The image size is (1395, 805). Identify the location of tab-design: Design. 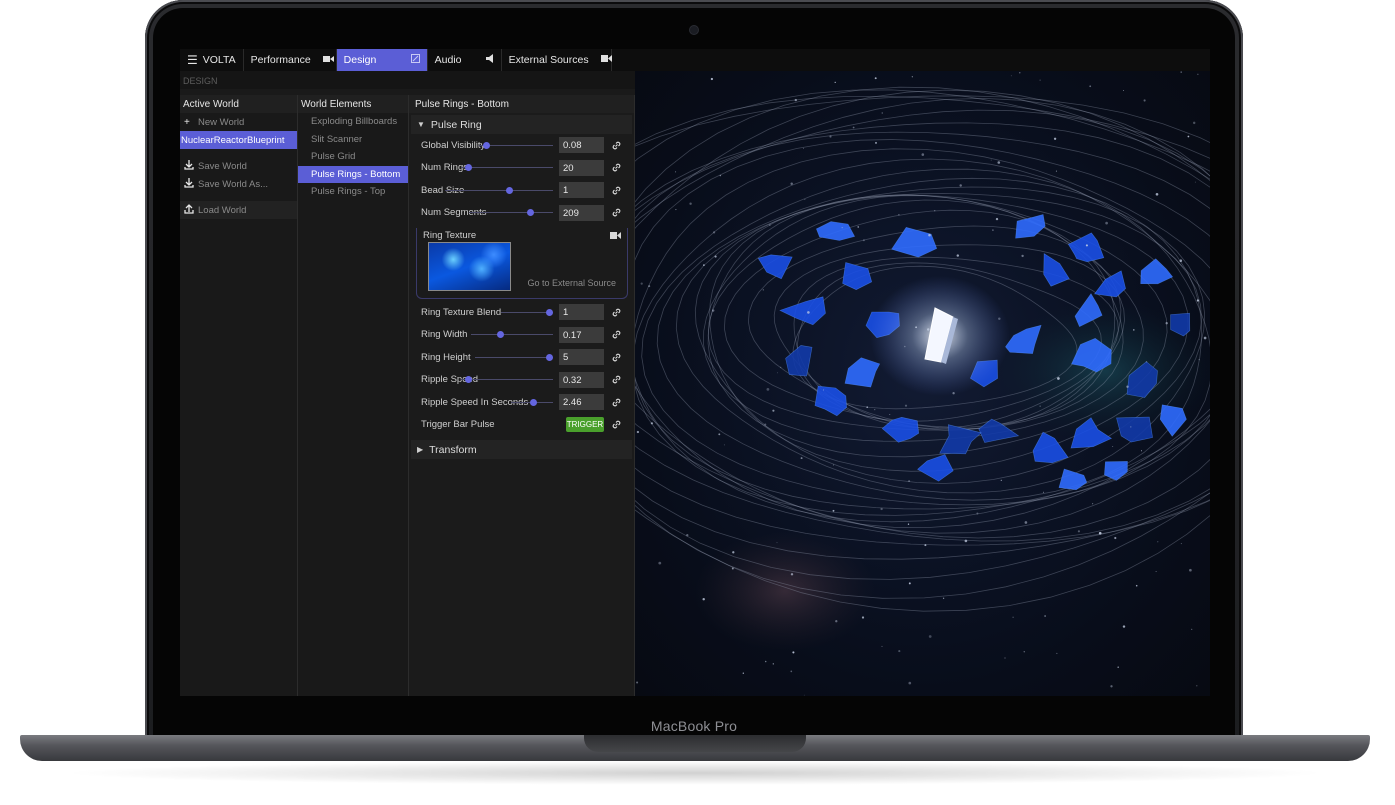
(382, 60).